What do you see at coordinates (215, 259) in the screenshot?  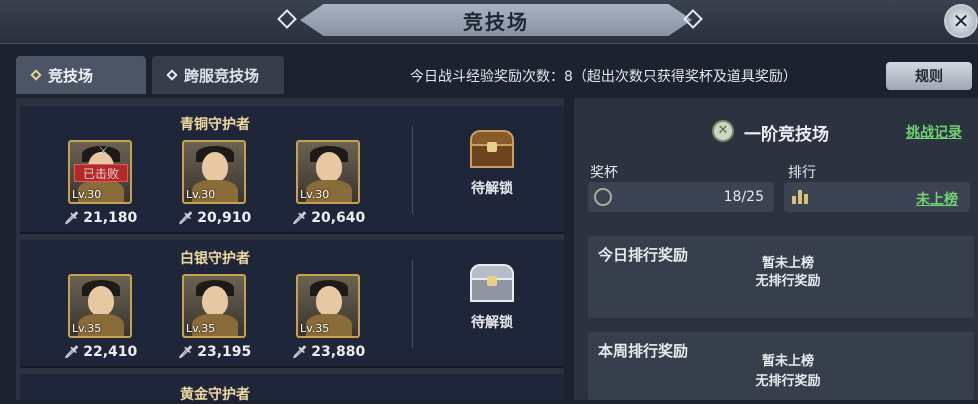 I see `tier-name: 白银守护者` at bounding box center [215, 259].